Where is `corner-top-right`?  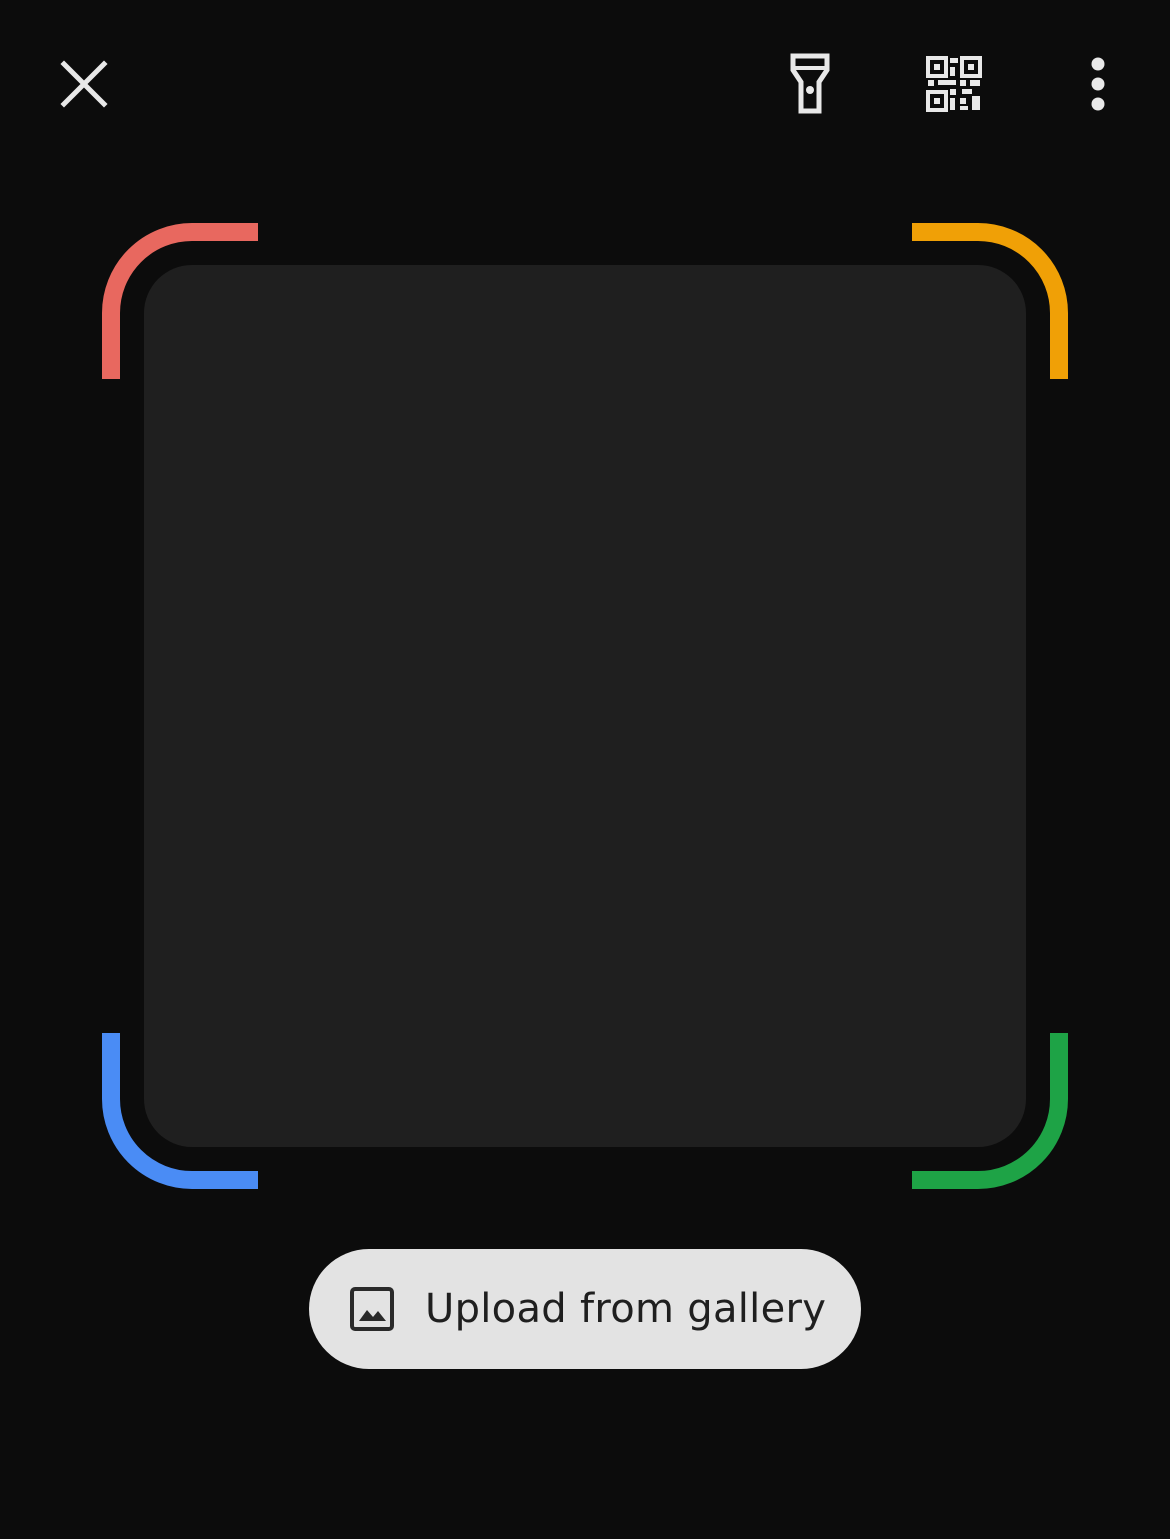
corner-top-right is located at coordinates (990, 301).